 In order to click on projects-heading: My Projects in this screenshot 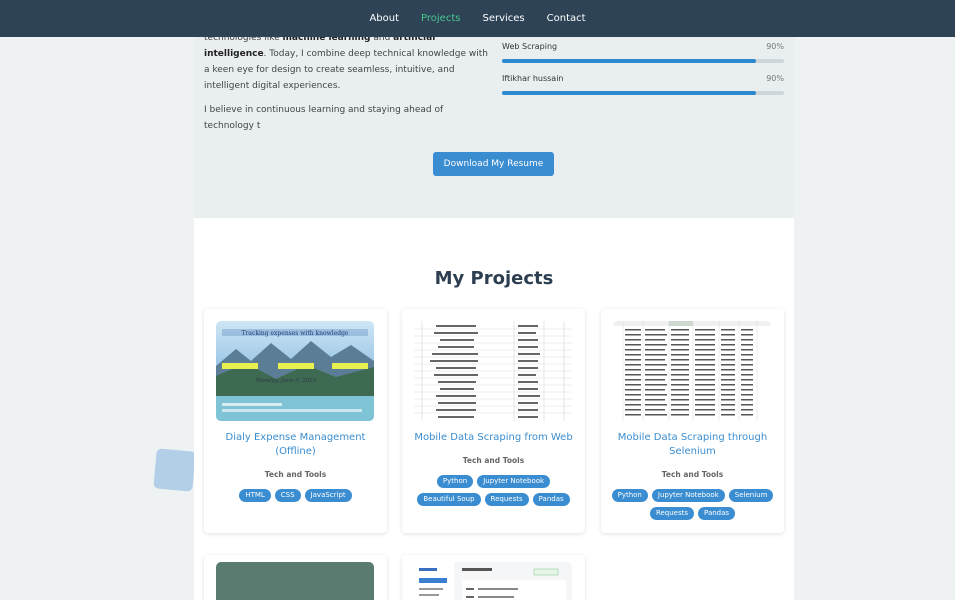, I will do `click(494, 278)`.